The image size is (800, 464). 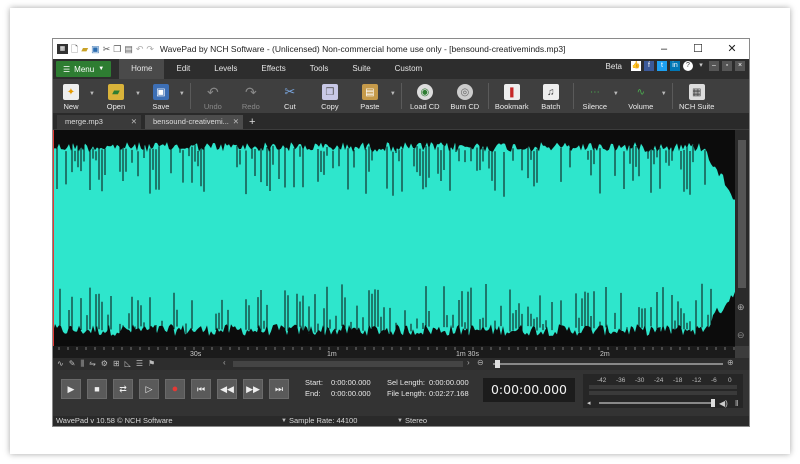 What do you see at coordinates (140, 49) in the screenshot?
I see `undo-icon: ↶` at bounding box center [140, 49].